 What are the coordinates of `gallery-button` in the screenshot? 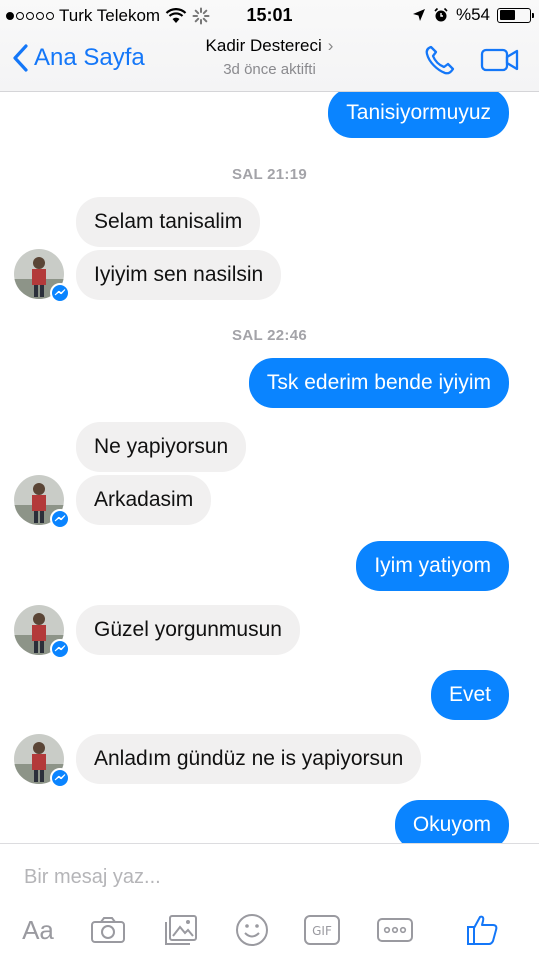 It's located at (181, 930).